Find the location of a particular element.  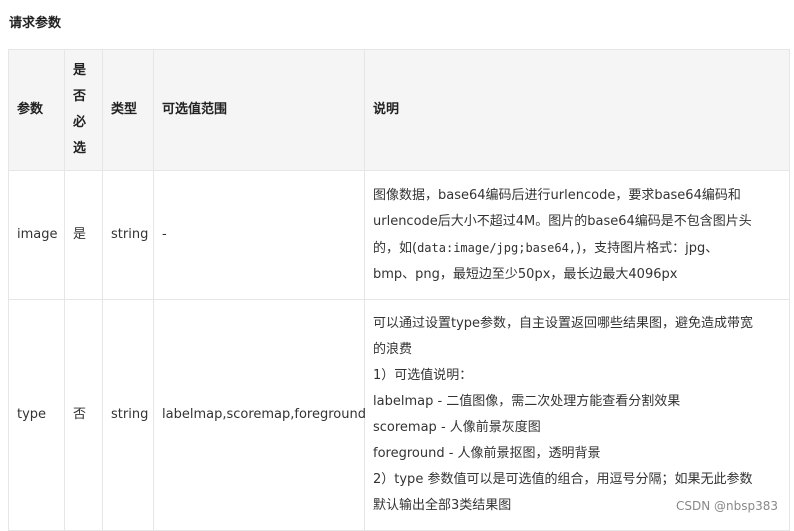

desc-line: 可以通过设置type参数，自主设置返回哪些结果图，避免造成带宽 is located at coordinates (563, 323).